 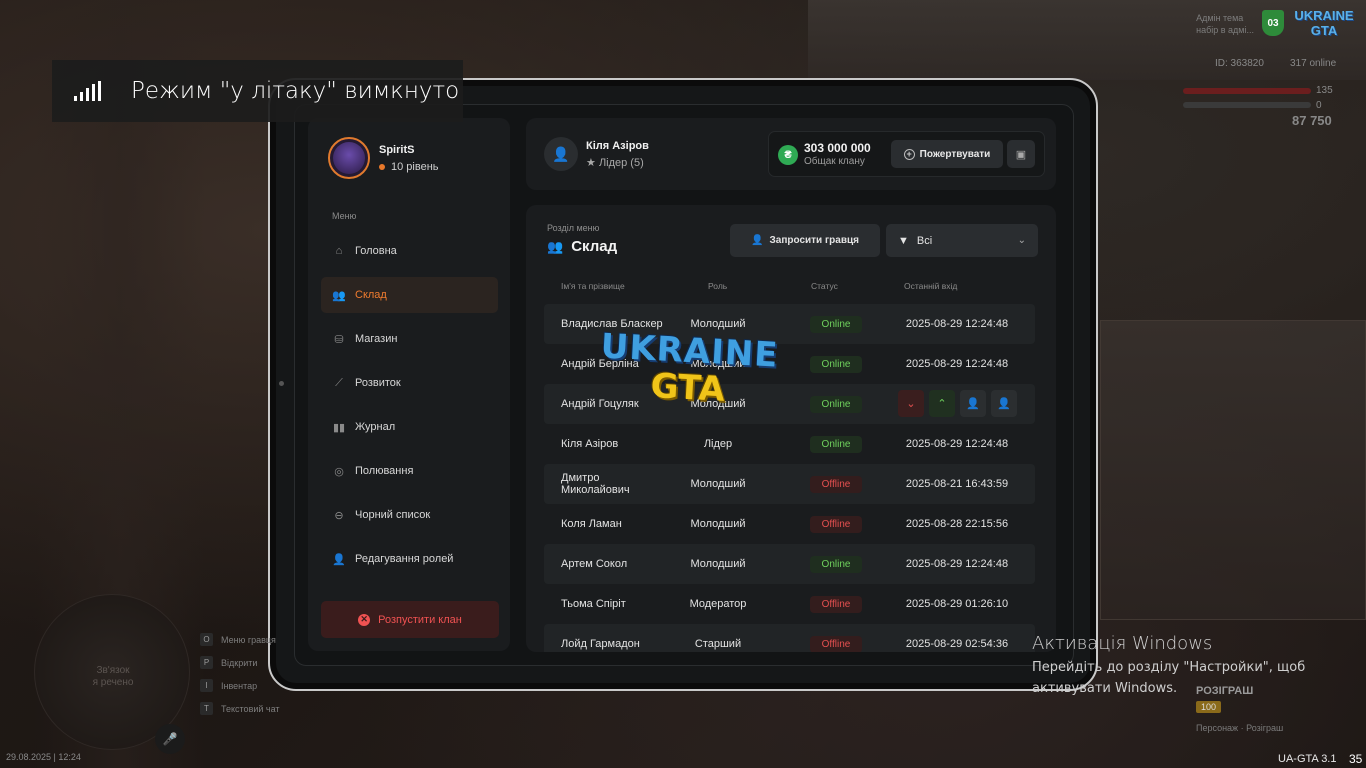 I want to click on user-remove-icon: 👤, so click(x=973, y=404).